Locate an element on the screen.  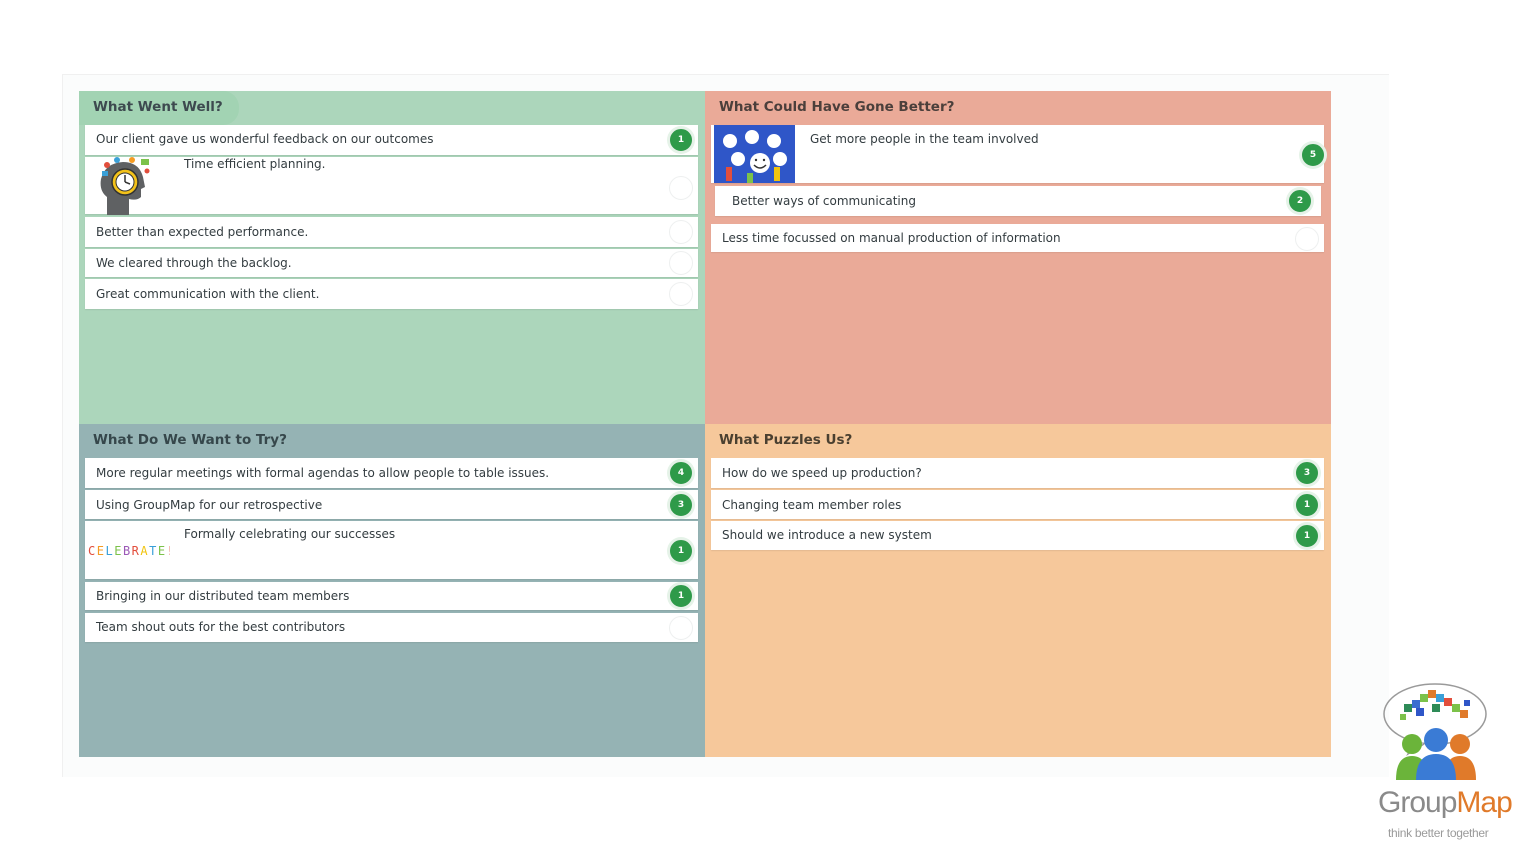
vote-badge: 2 is located at coordinates (1300, 201).